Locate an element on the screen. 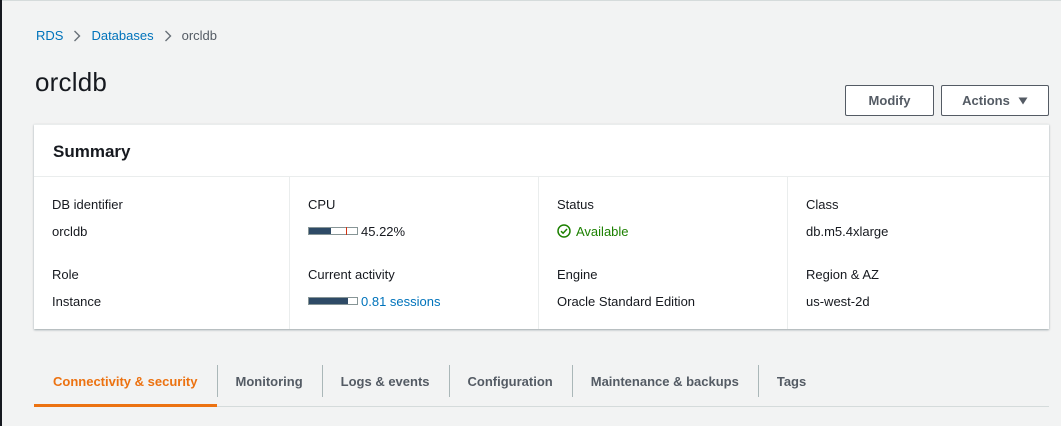  modify-button-label: Modify is located at coordinates (889, 100).